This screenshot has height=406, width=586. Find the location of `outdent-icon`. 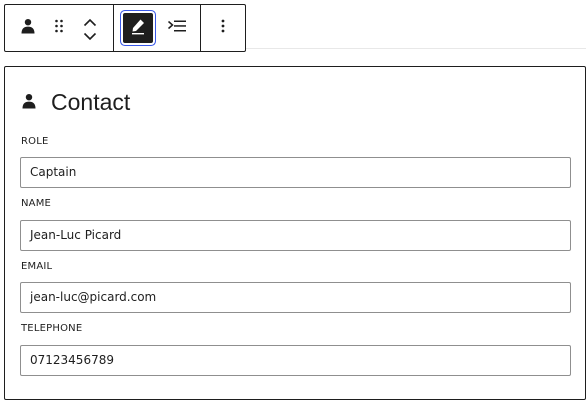

outdent-icon is located at coordinates (177, 28).